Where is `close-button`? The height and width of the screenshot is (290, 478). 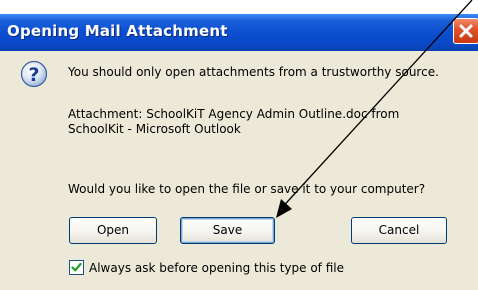
close-button is located at coordinates (465, 31).